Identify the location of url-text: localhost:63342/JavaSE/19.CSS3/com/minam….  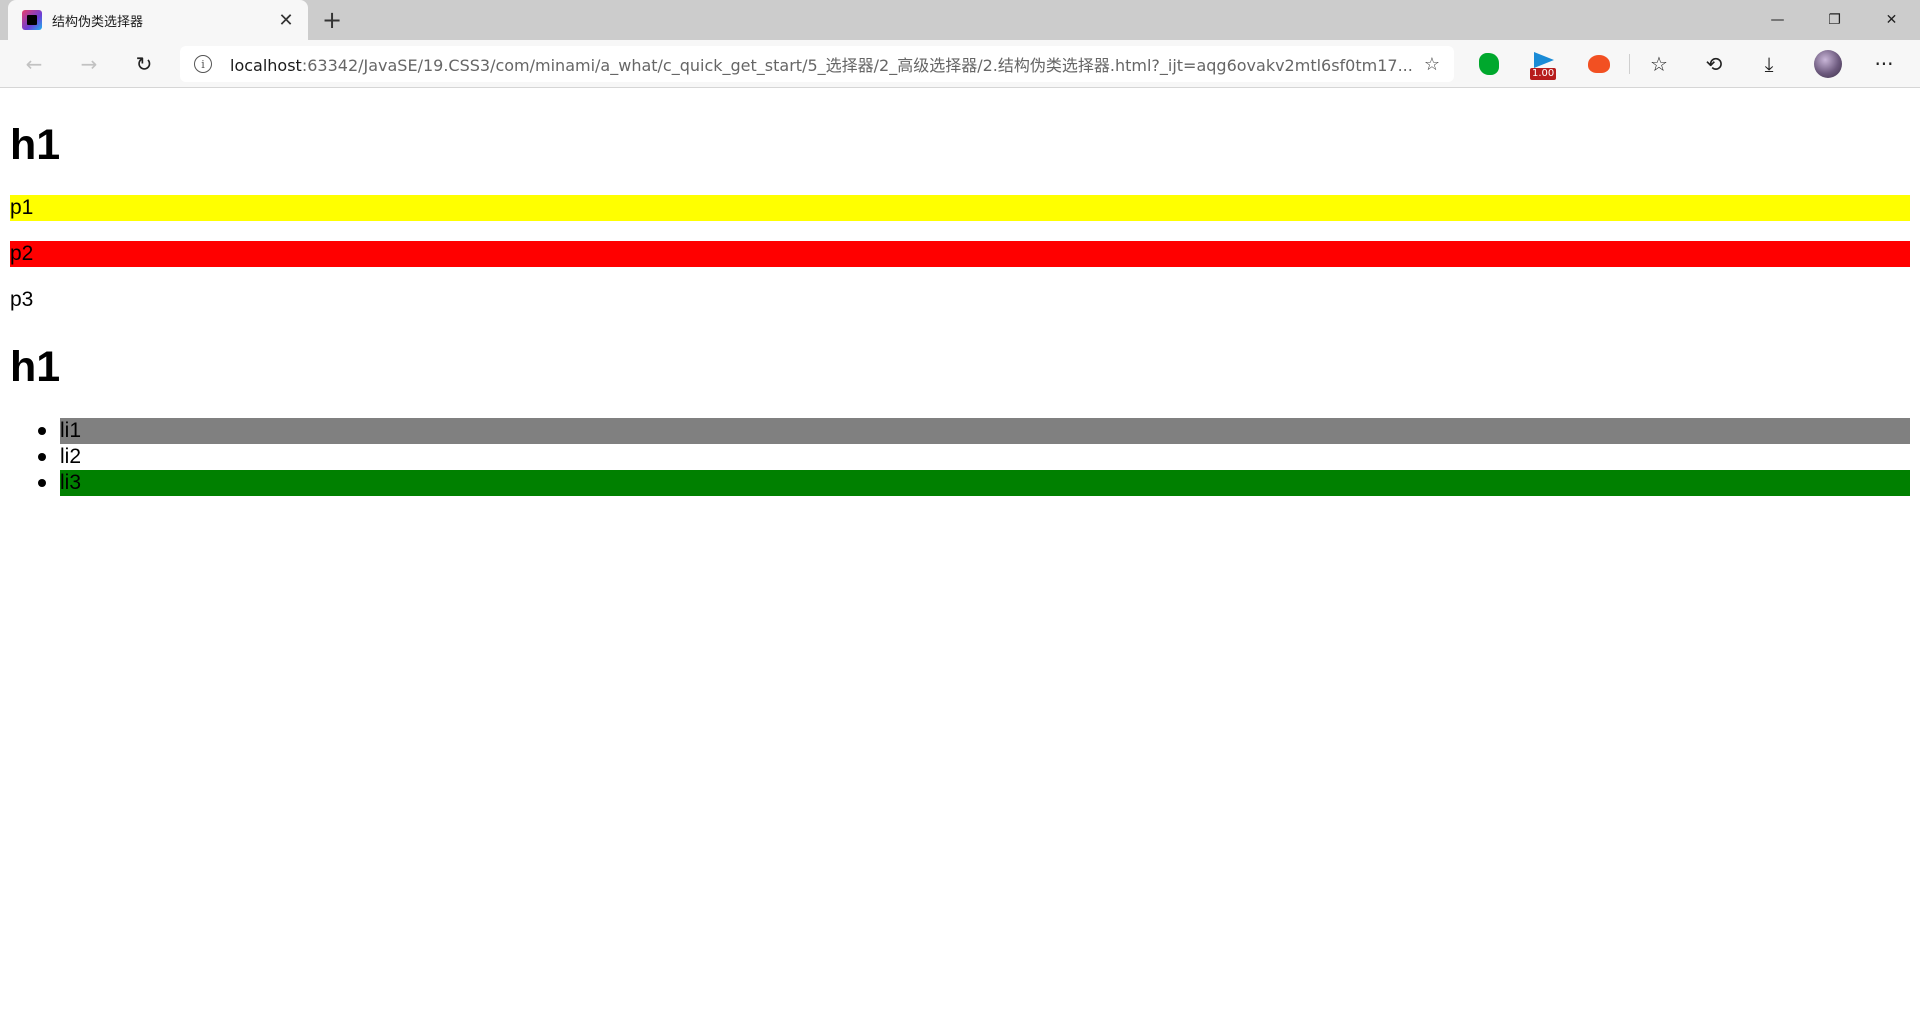
(822, 64).